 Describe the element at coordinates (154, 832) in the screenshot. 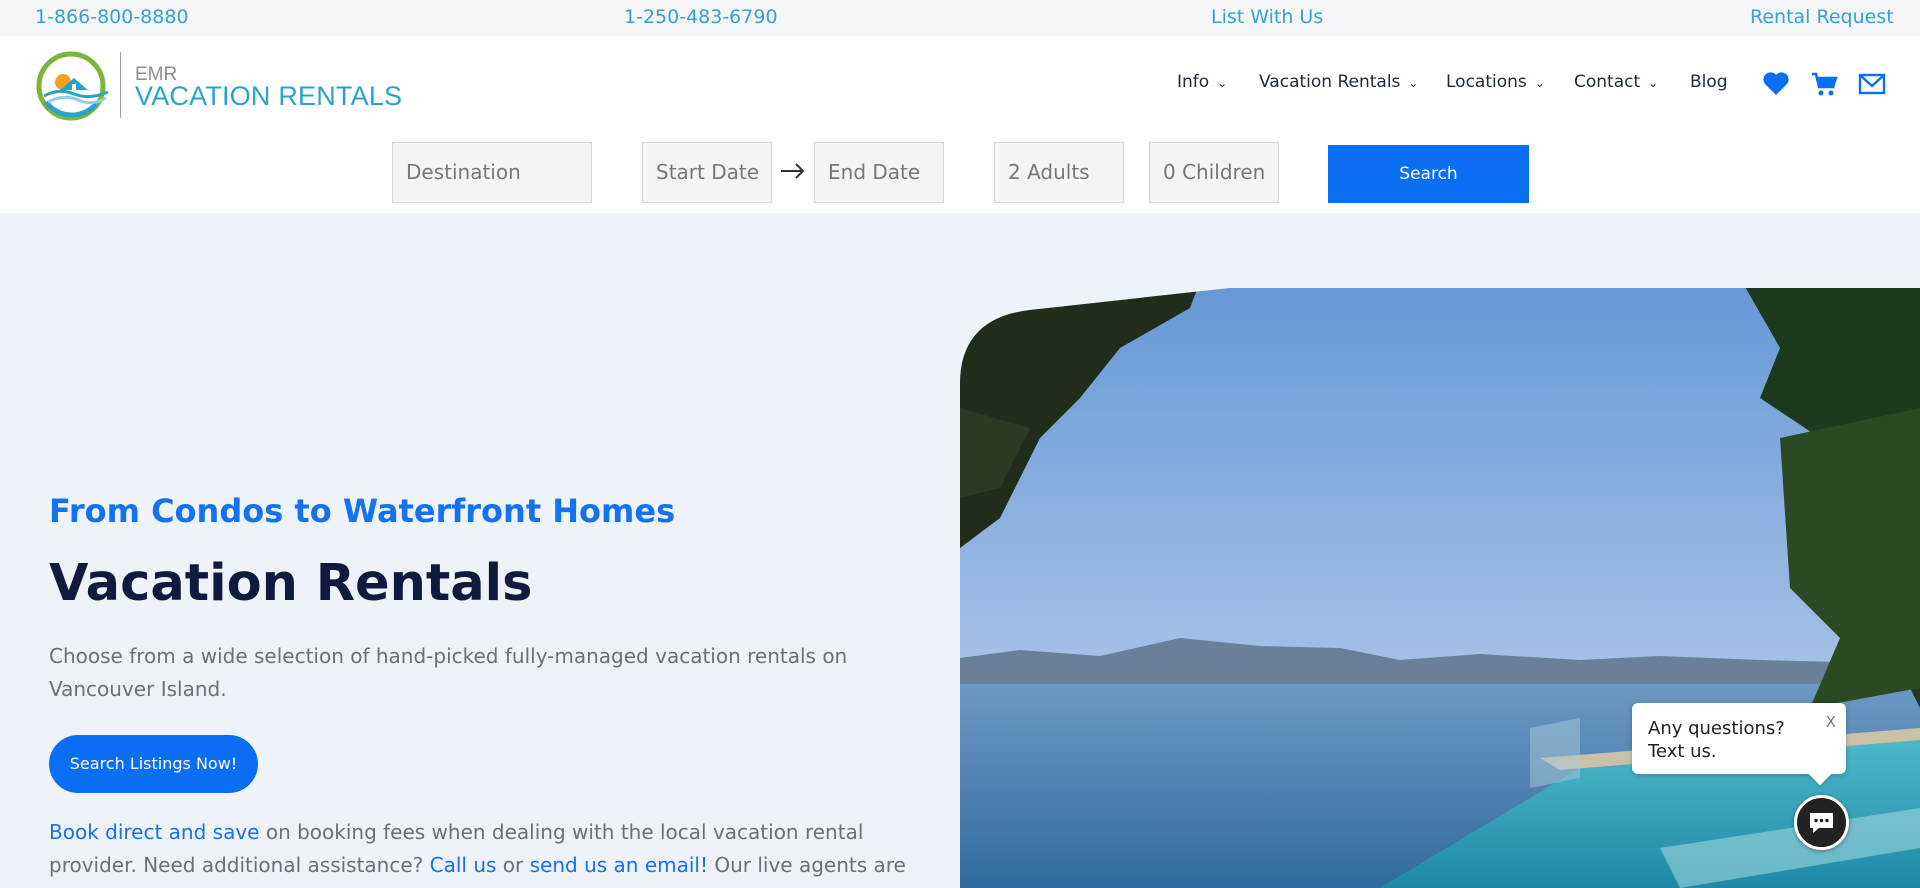

I see `book-direct-link: Book direct and save` at that location.